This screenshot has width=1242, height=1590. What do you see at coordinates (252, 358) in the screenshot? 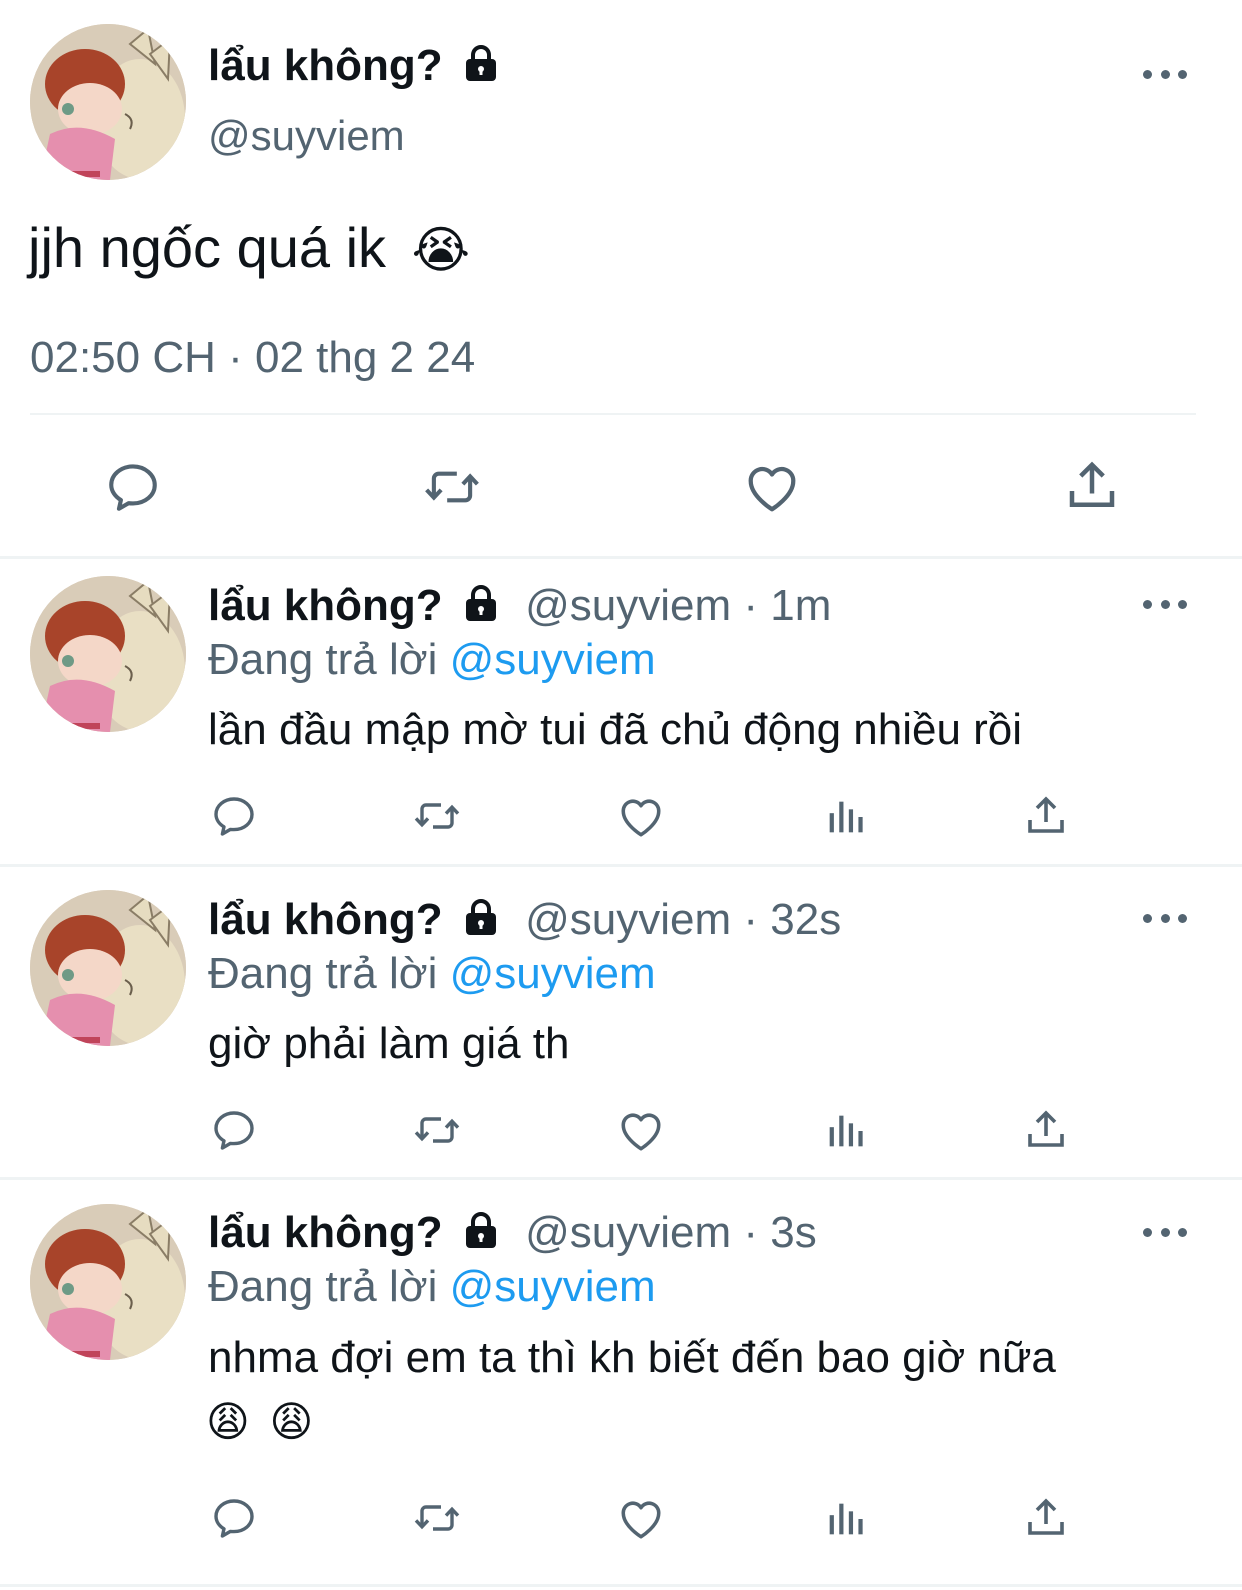
I see `timestamp: 02:50 CH · 02 thg 2 24` at bounding box center [252, 358].